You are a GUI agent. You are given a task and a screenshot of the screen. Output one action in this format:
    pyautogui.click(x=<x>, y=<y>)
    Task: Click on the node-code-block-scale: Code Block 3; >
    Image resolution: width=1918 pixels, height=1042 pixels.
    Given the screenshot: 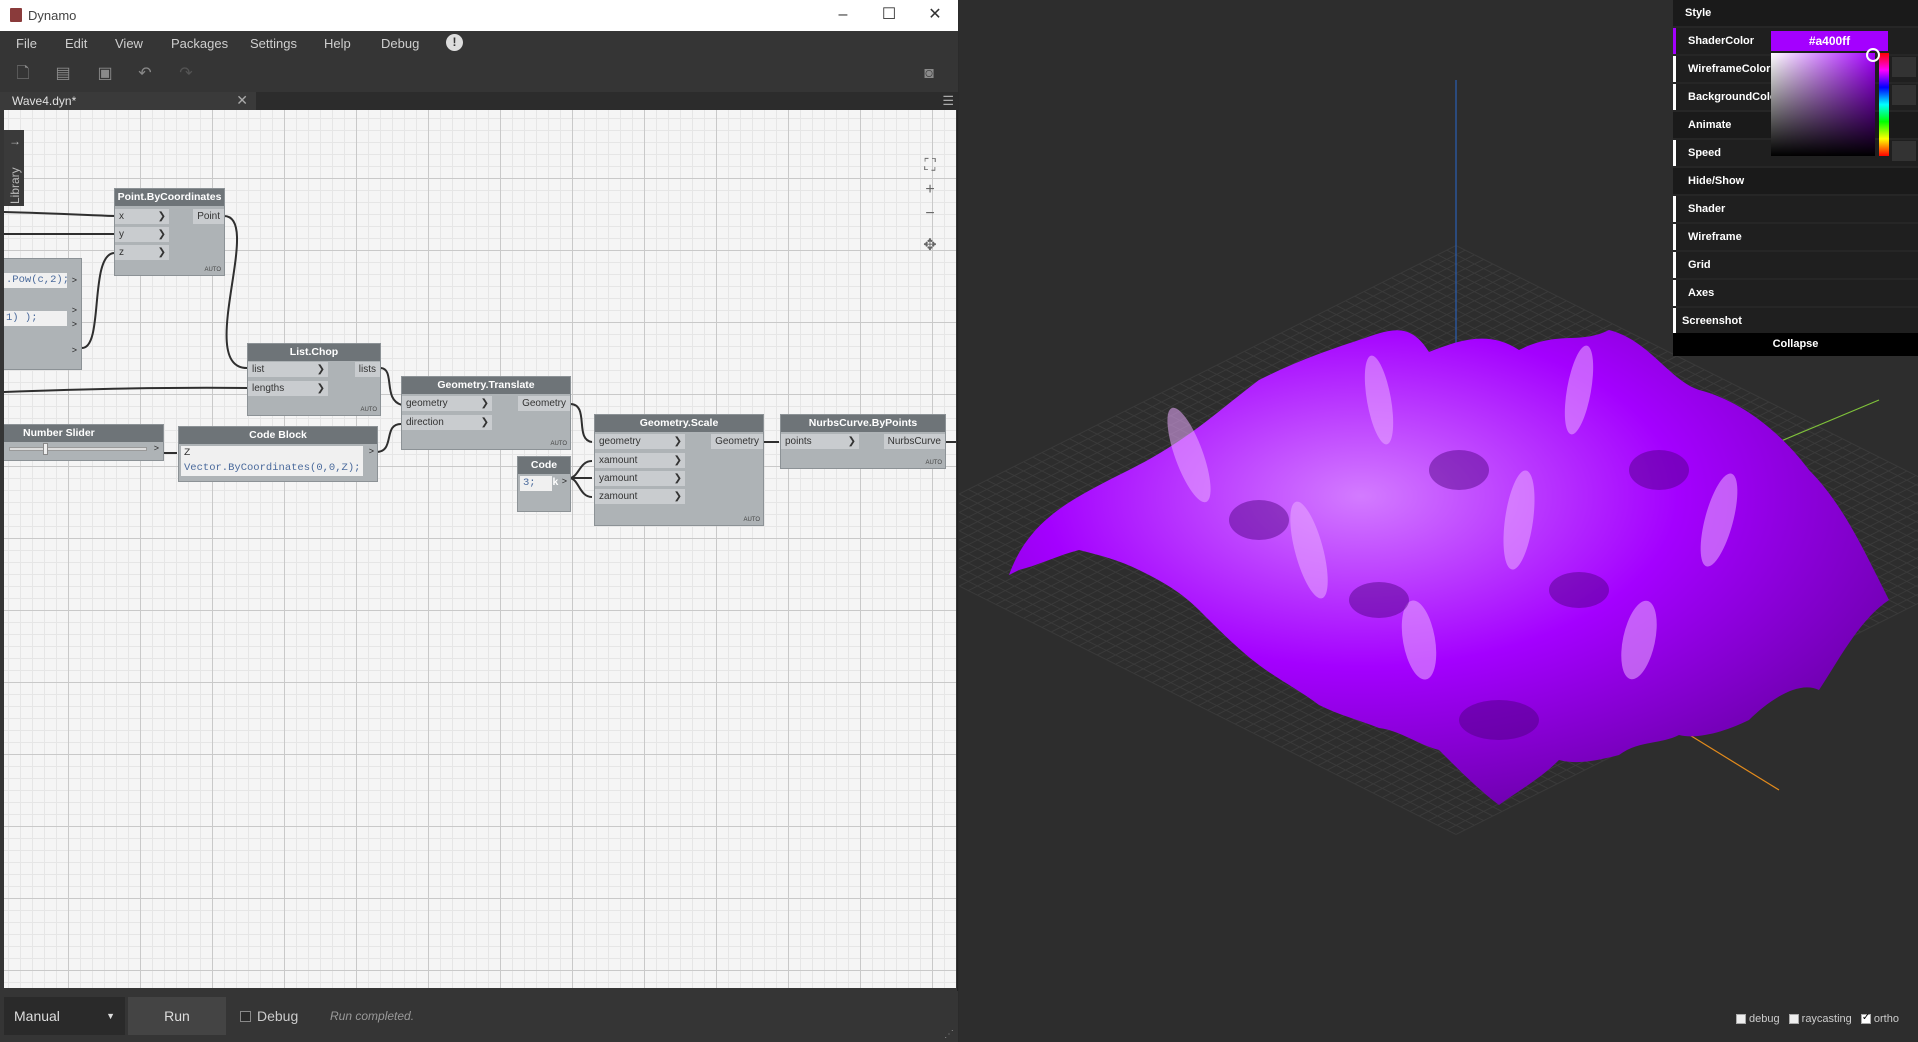 What is the action you would take?
    pyautogui.click(x=544, y=484)
    